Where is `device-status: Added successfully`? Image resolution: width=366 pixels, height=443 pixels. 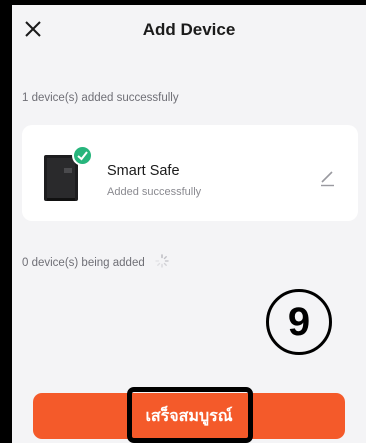 device-status: Added successfully is located at coordinates (154, 192).